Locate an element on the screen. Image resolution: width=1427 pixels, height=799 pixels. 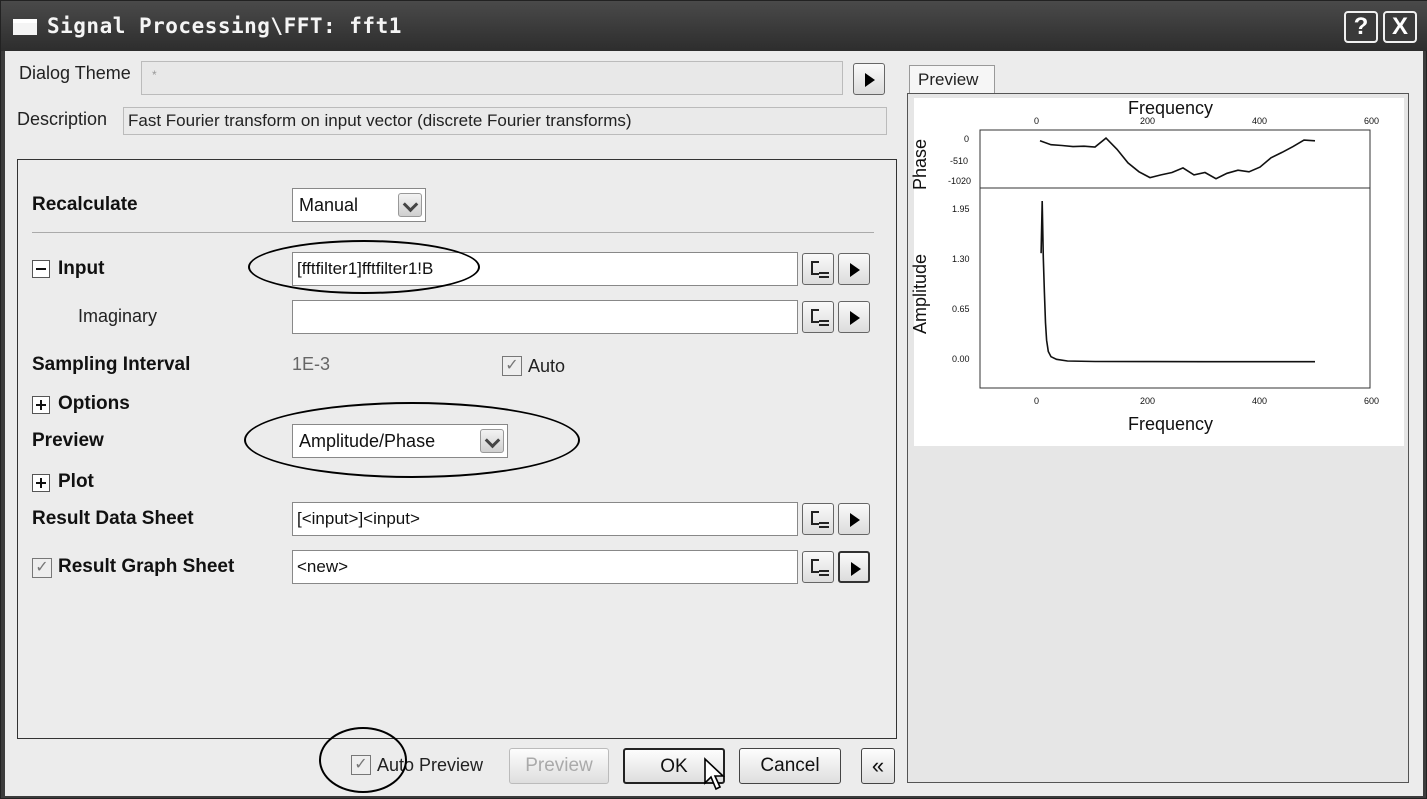
recalculate-combo: Manual is located at coordinates (359, 205).